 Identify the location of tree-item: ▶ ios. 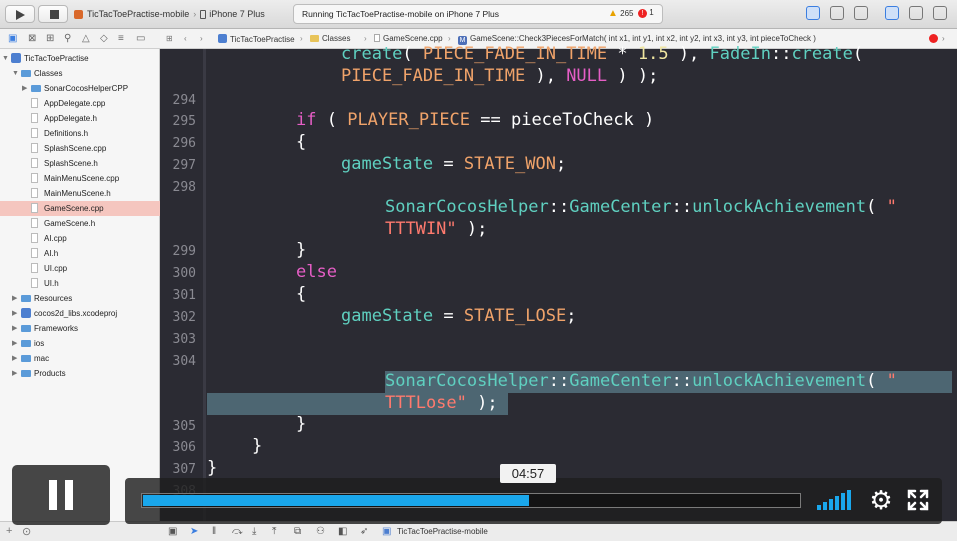
(80, 343).